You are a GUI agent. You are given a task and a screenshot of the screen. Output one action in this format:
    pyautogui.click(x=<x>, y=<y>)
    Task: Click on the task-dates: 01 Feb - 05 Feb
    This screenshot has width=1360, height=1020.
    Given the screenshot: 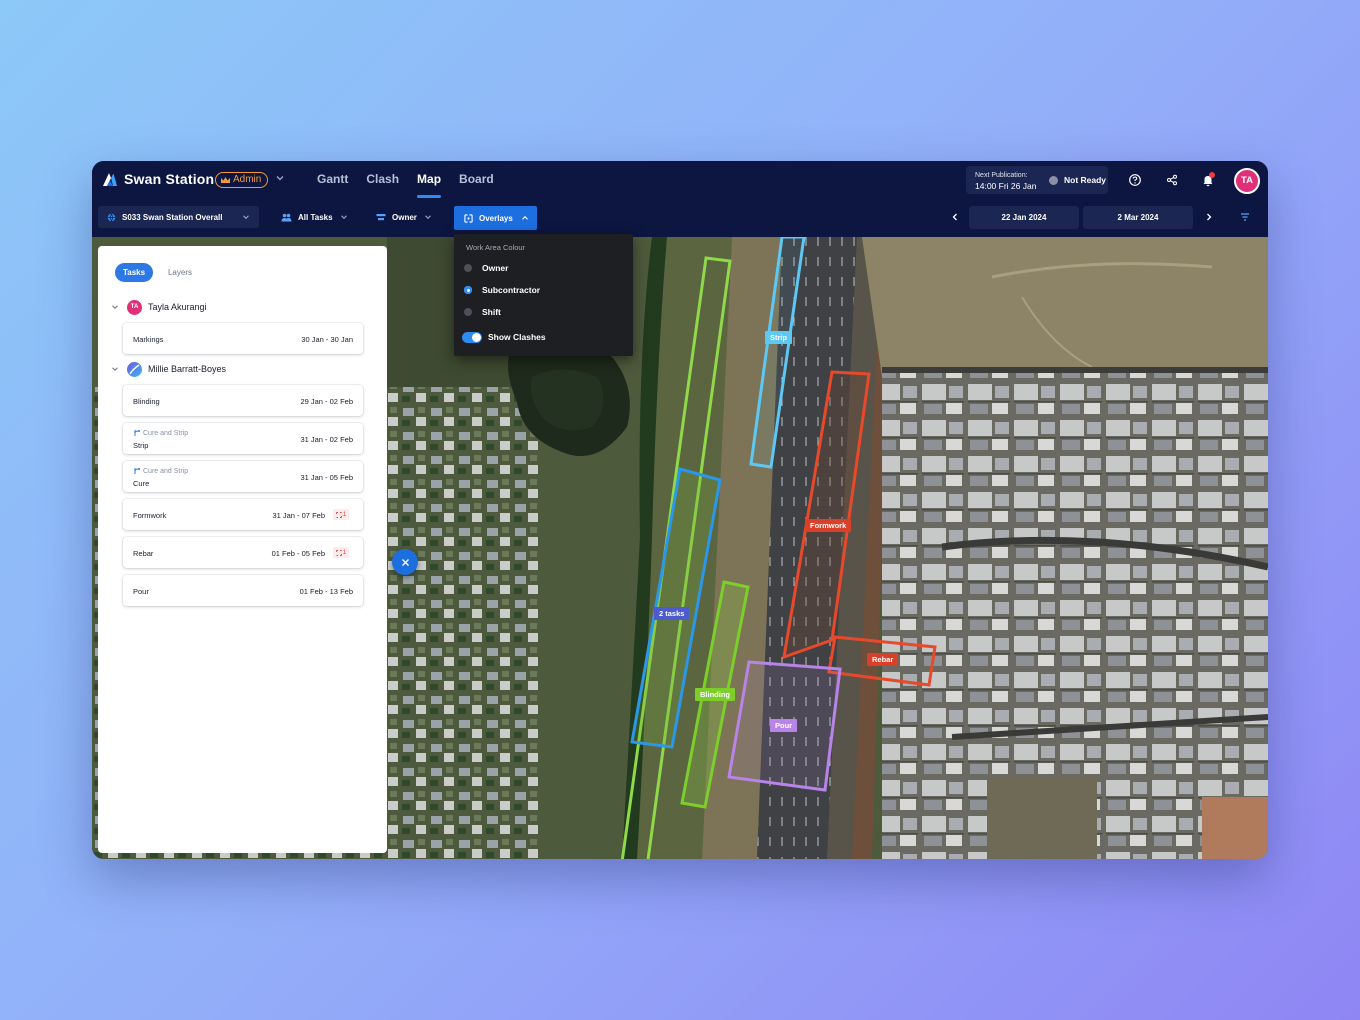 What is the action you would take?
    pyautogui.click(x=298, y=553)
    